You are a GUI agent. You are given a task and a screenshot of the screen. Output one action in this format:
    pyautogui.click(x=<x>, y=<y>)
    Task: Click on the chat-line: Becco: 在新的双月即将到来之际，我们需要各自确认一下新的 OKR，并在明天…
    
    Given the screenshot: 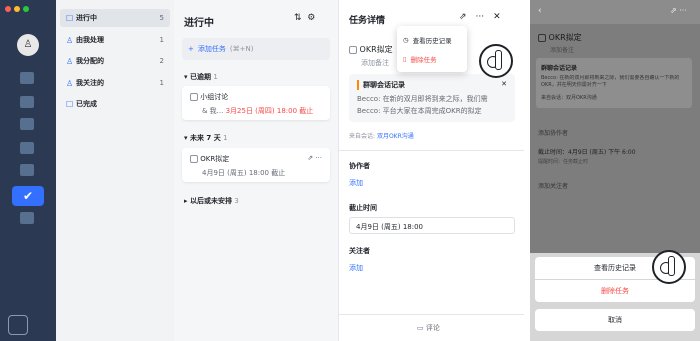 What is the action you would take?
    pyautogui.click(x=610, y=81)
    